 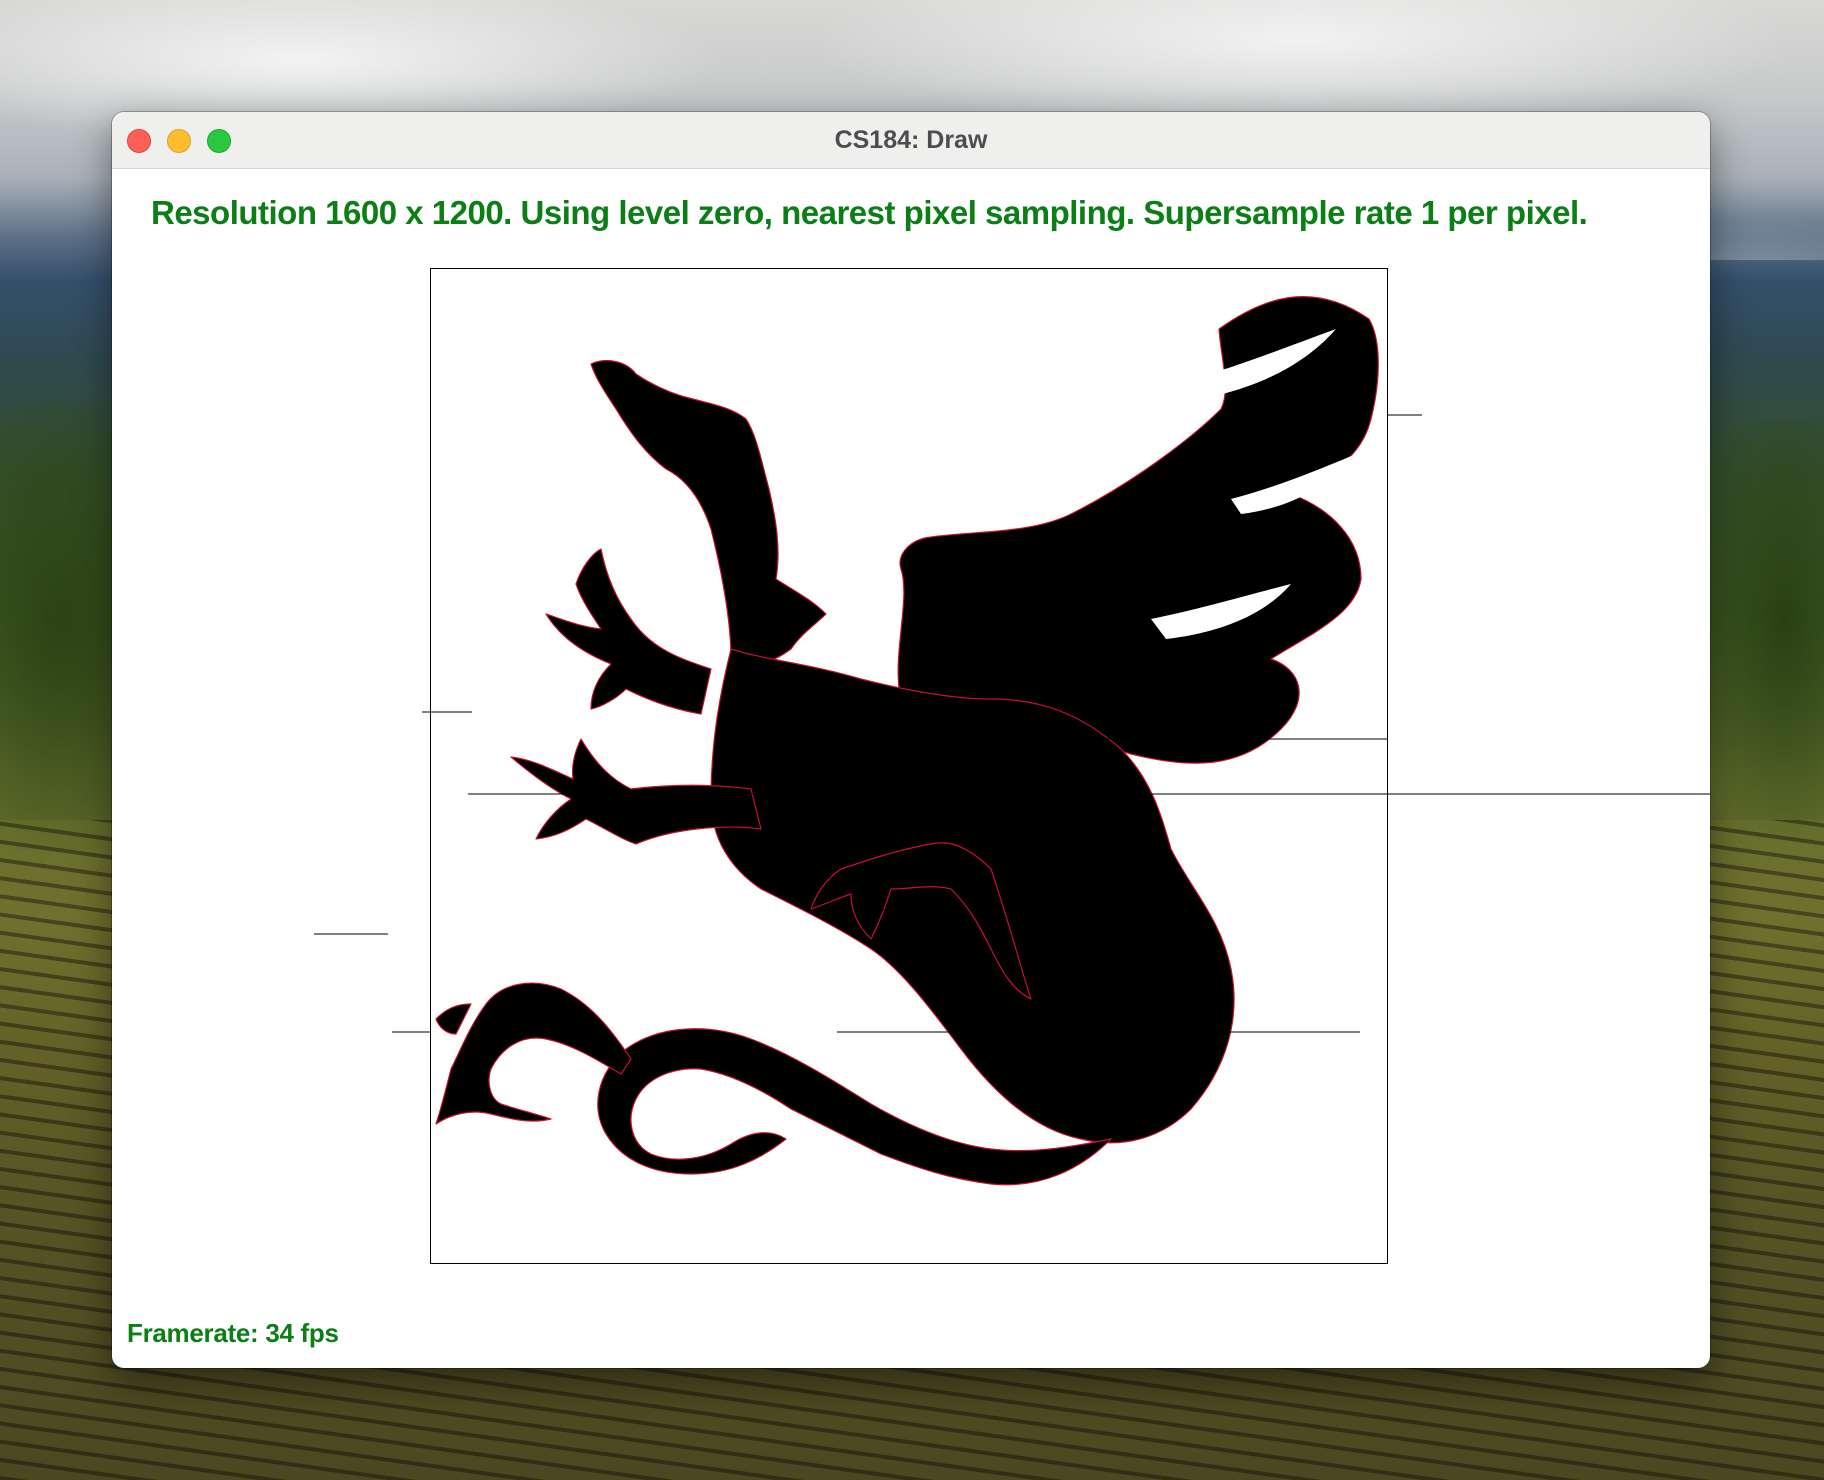 I want to click on dragon-arm-upper, so click(x=628, y=631).